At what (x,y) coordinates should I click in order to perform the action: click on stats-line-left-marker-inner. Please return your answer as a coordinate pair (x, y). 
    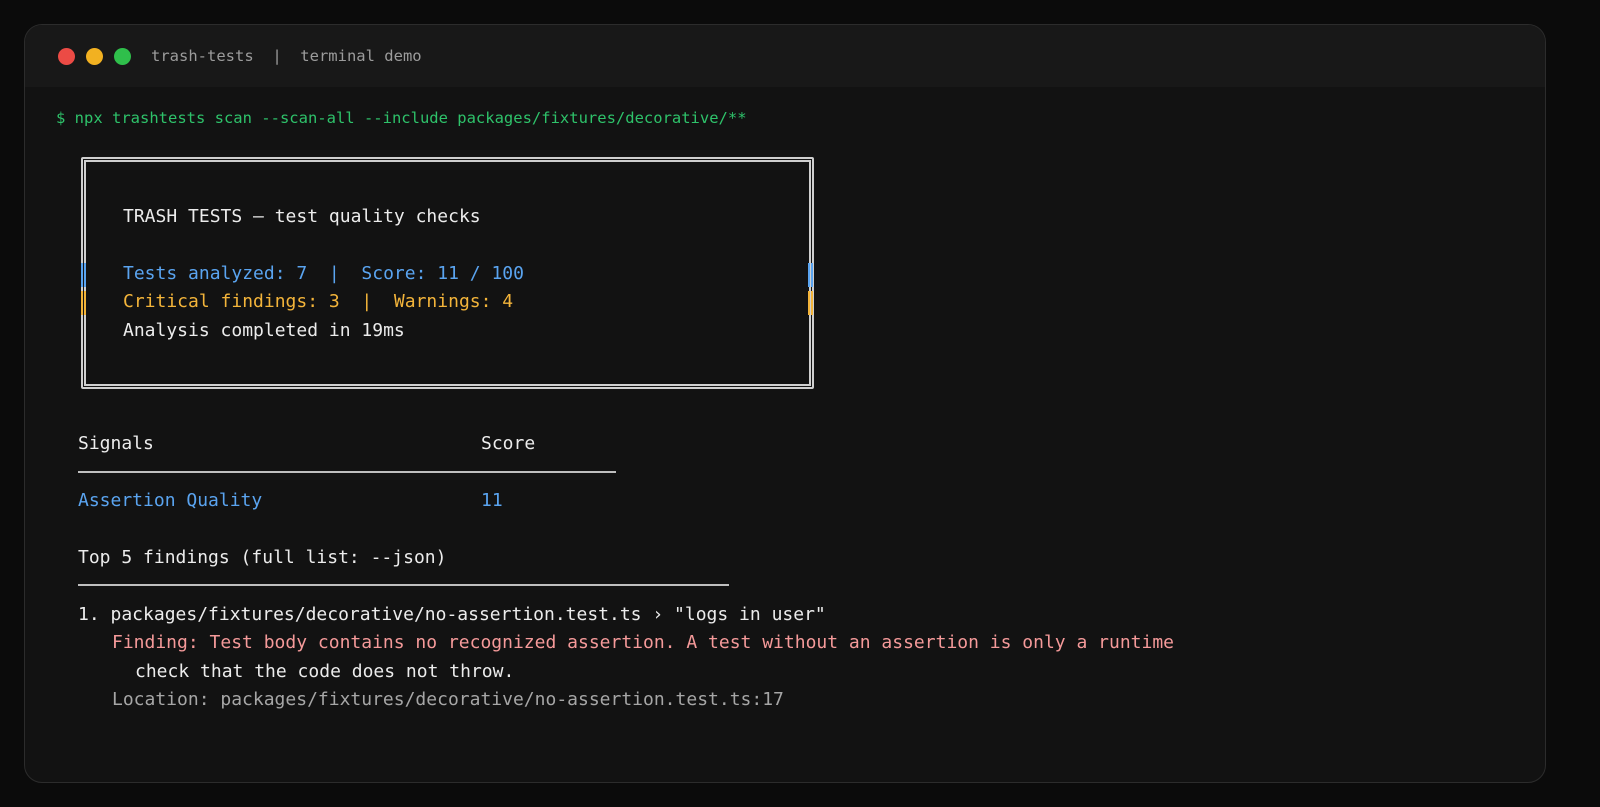
    Looking at the image, I should click on (85, 275).